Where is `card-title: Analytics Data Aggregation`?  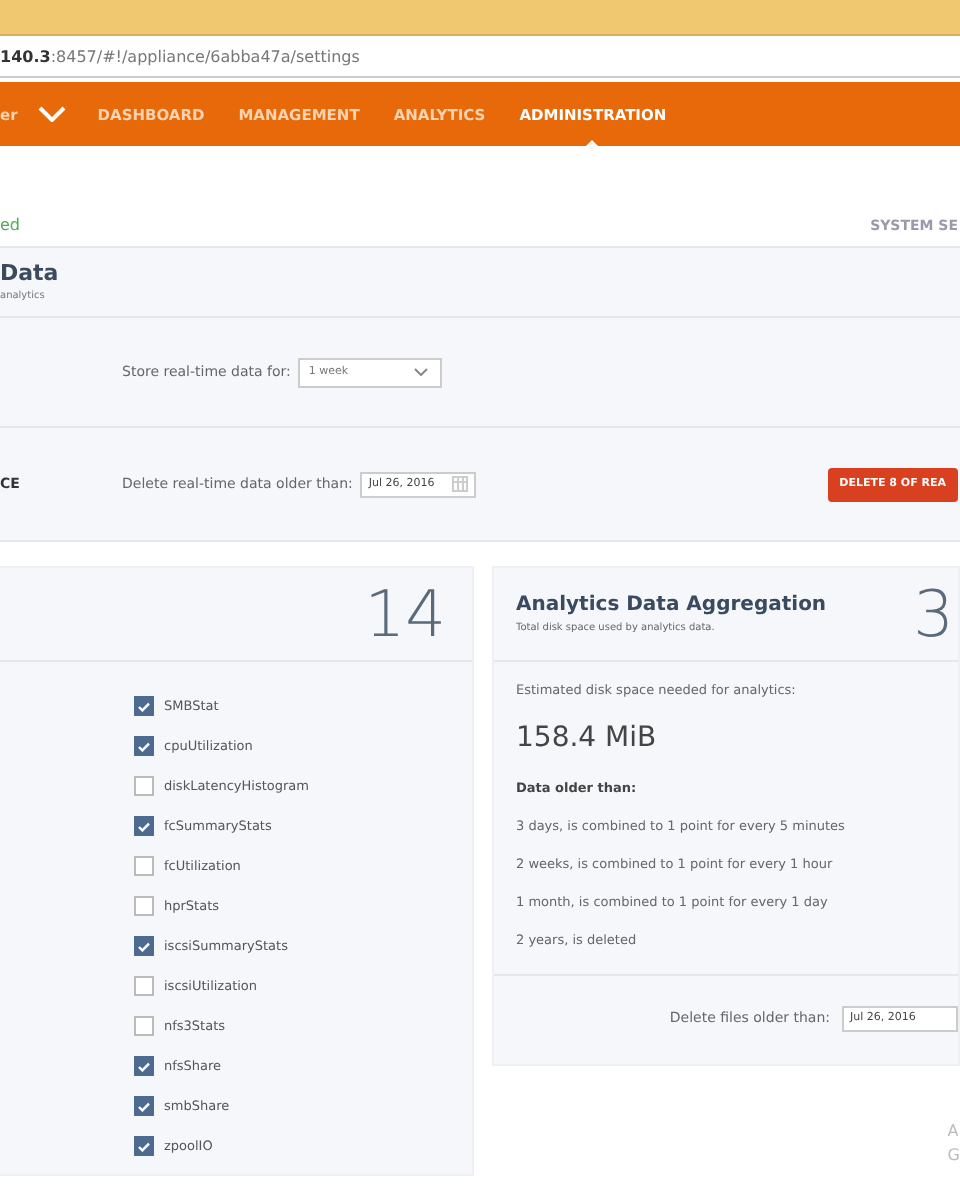
card-title: Analytics Data Aggregation is located at coordinates (671, 605).